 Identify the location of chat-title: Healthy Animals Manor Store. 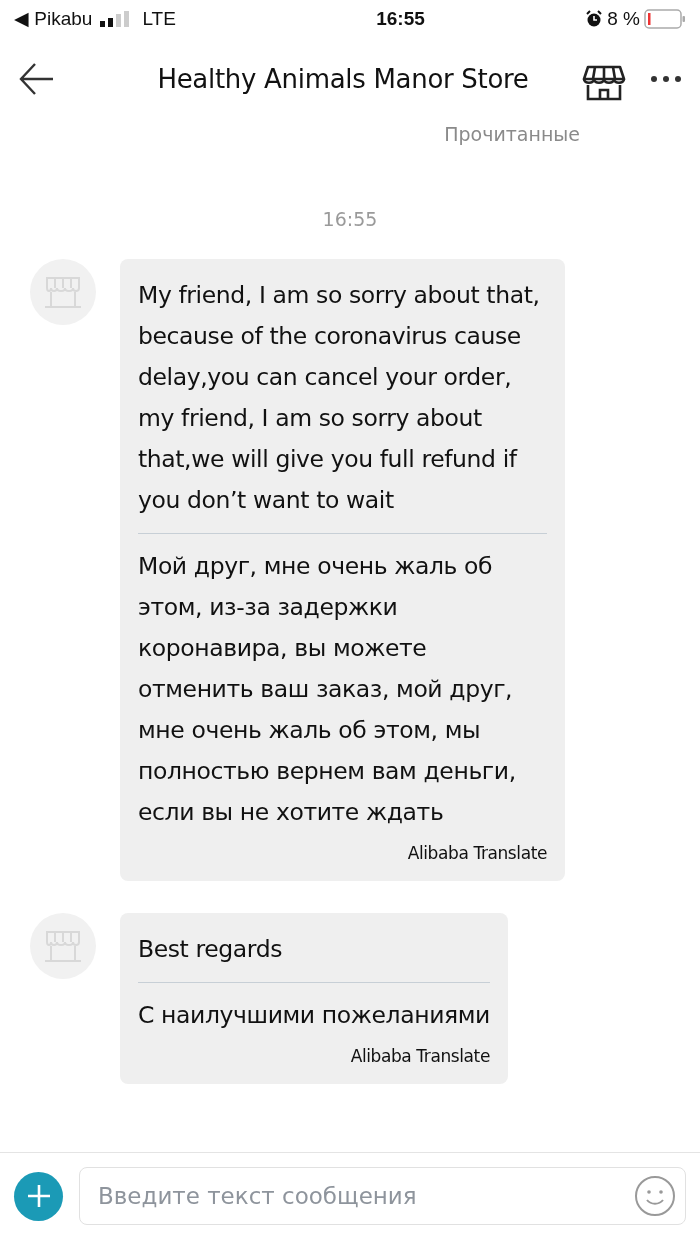
(343, 78).